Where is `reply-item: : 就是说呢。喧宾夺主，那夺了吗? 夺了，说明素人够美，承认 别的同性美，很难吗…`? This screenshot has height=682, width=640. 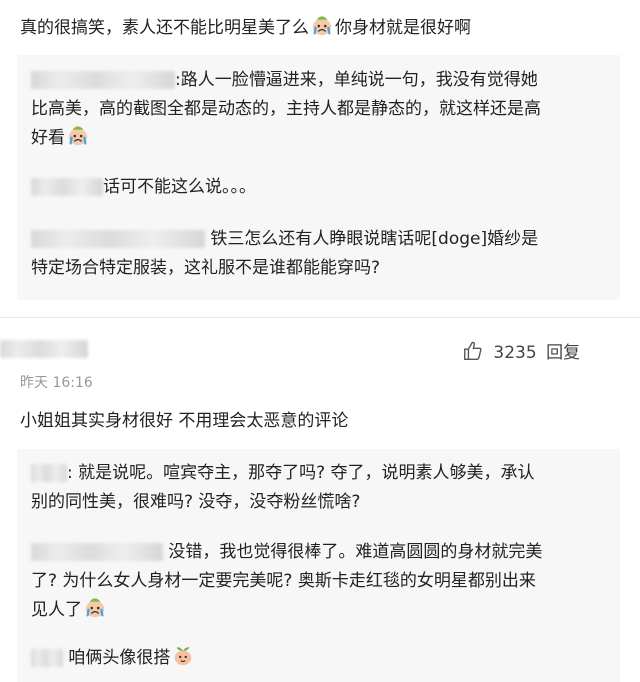 reply-item: : 就是说呢。喧宾夺主，那夺了吗? 夺了，说明素人够美，承认 别的同性美，很难吗… is located at coordinates (283, 487).